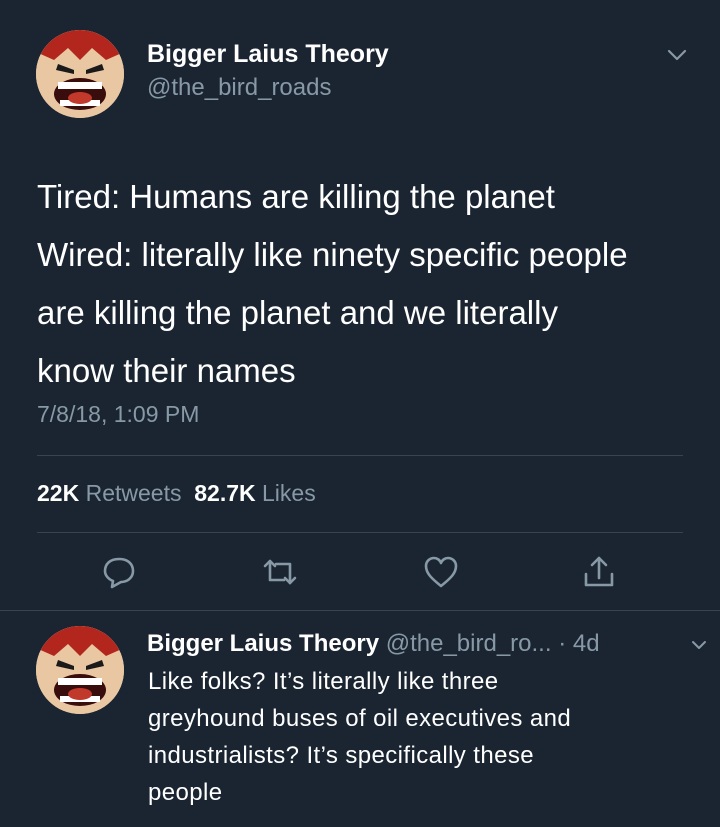 The image size is (720, 827). What do you see at coordinates (297, 312) in the screenshot?
I see `tweet-text-line: are killing the planet and we literally` at bounding box center [297, 312].